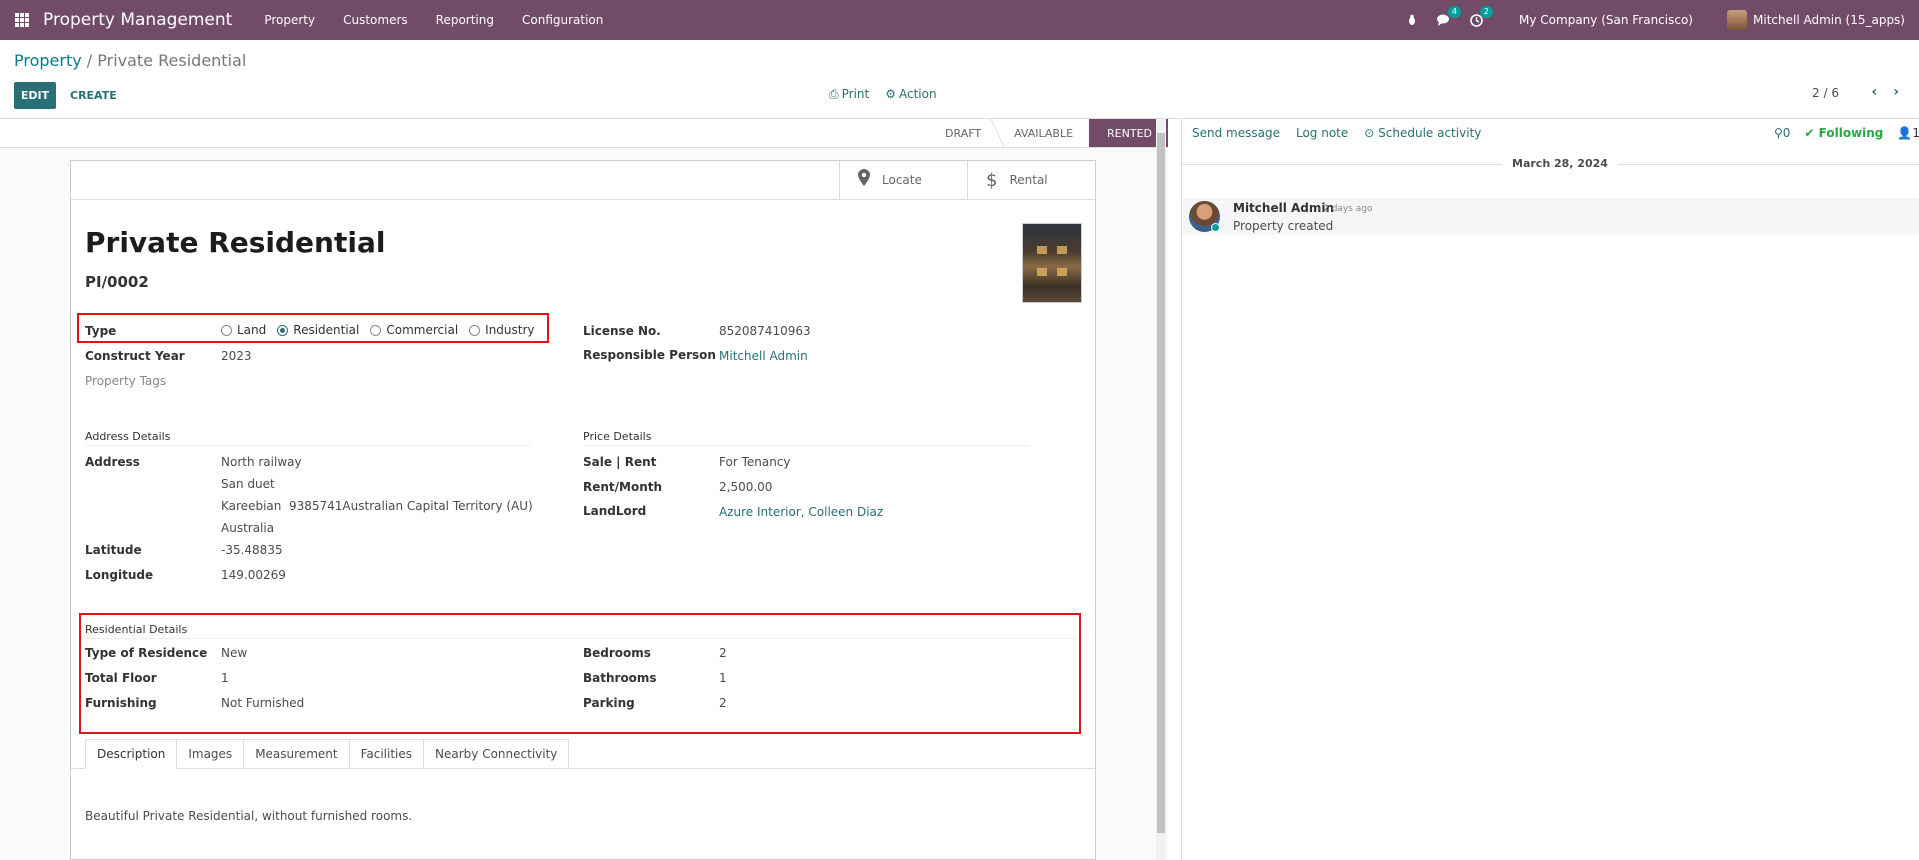 This screenshot has width=1919, height=860. I want to click on status-step-available: AVAILABLE, so click(1043, 133).